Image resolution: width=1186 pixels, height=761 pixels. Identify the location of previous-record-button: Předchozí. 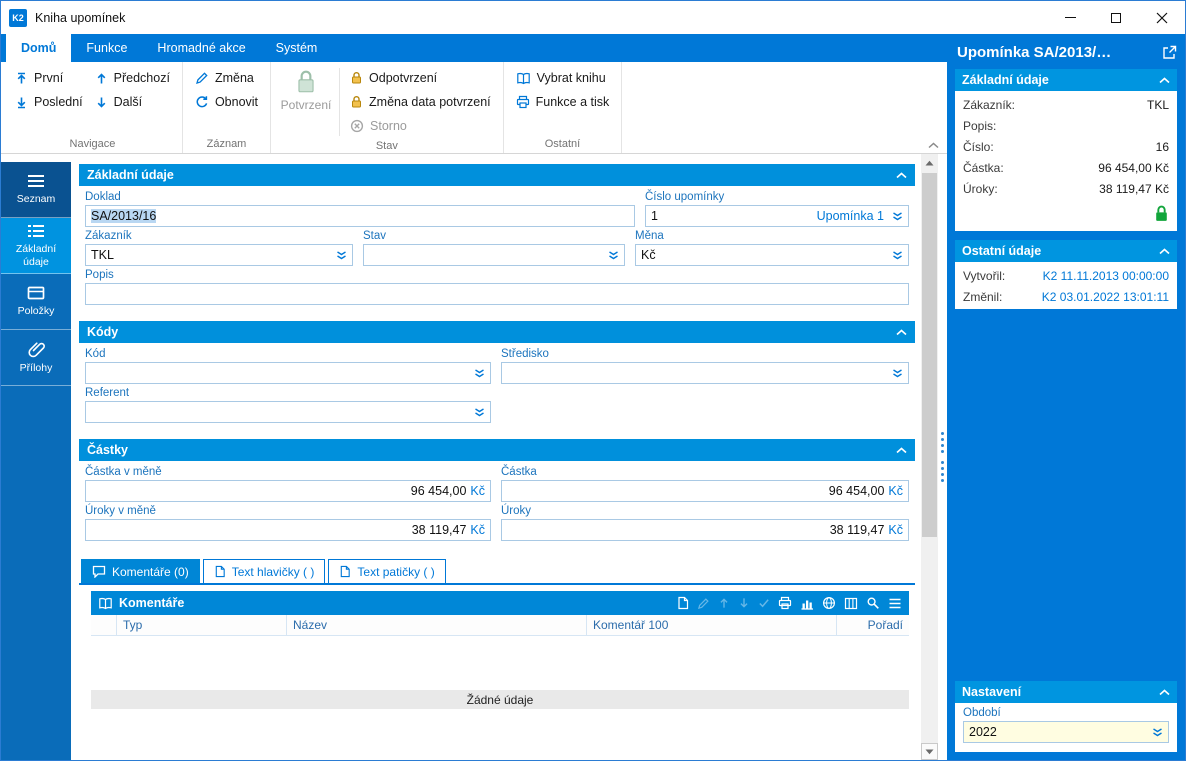
(132, 78).